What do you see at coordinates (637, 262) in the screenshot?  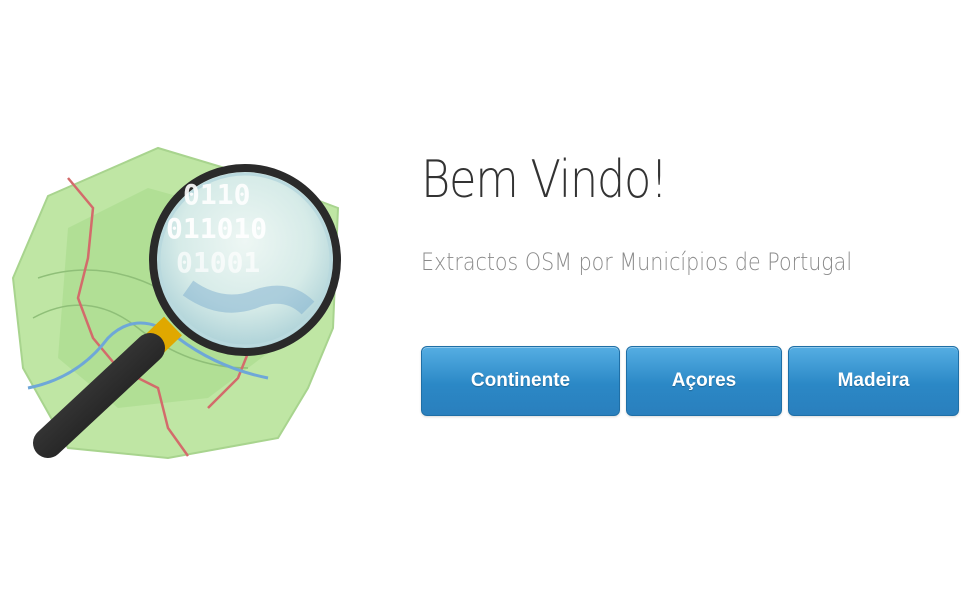 I see `page-subtitle: Extractos OSM por Municípios de Portugal` at bounding box center [637, 262].